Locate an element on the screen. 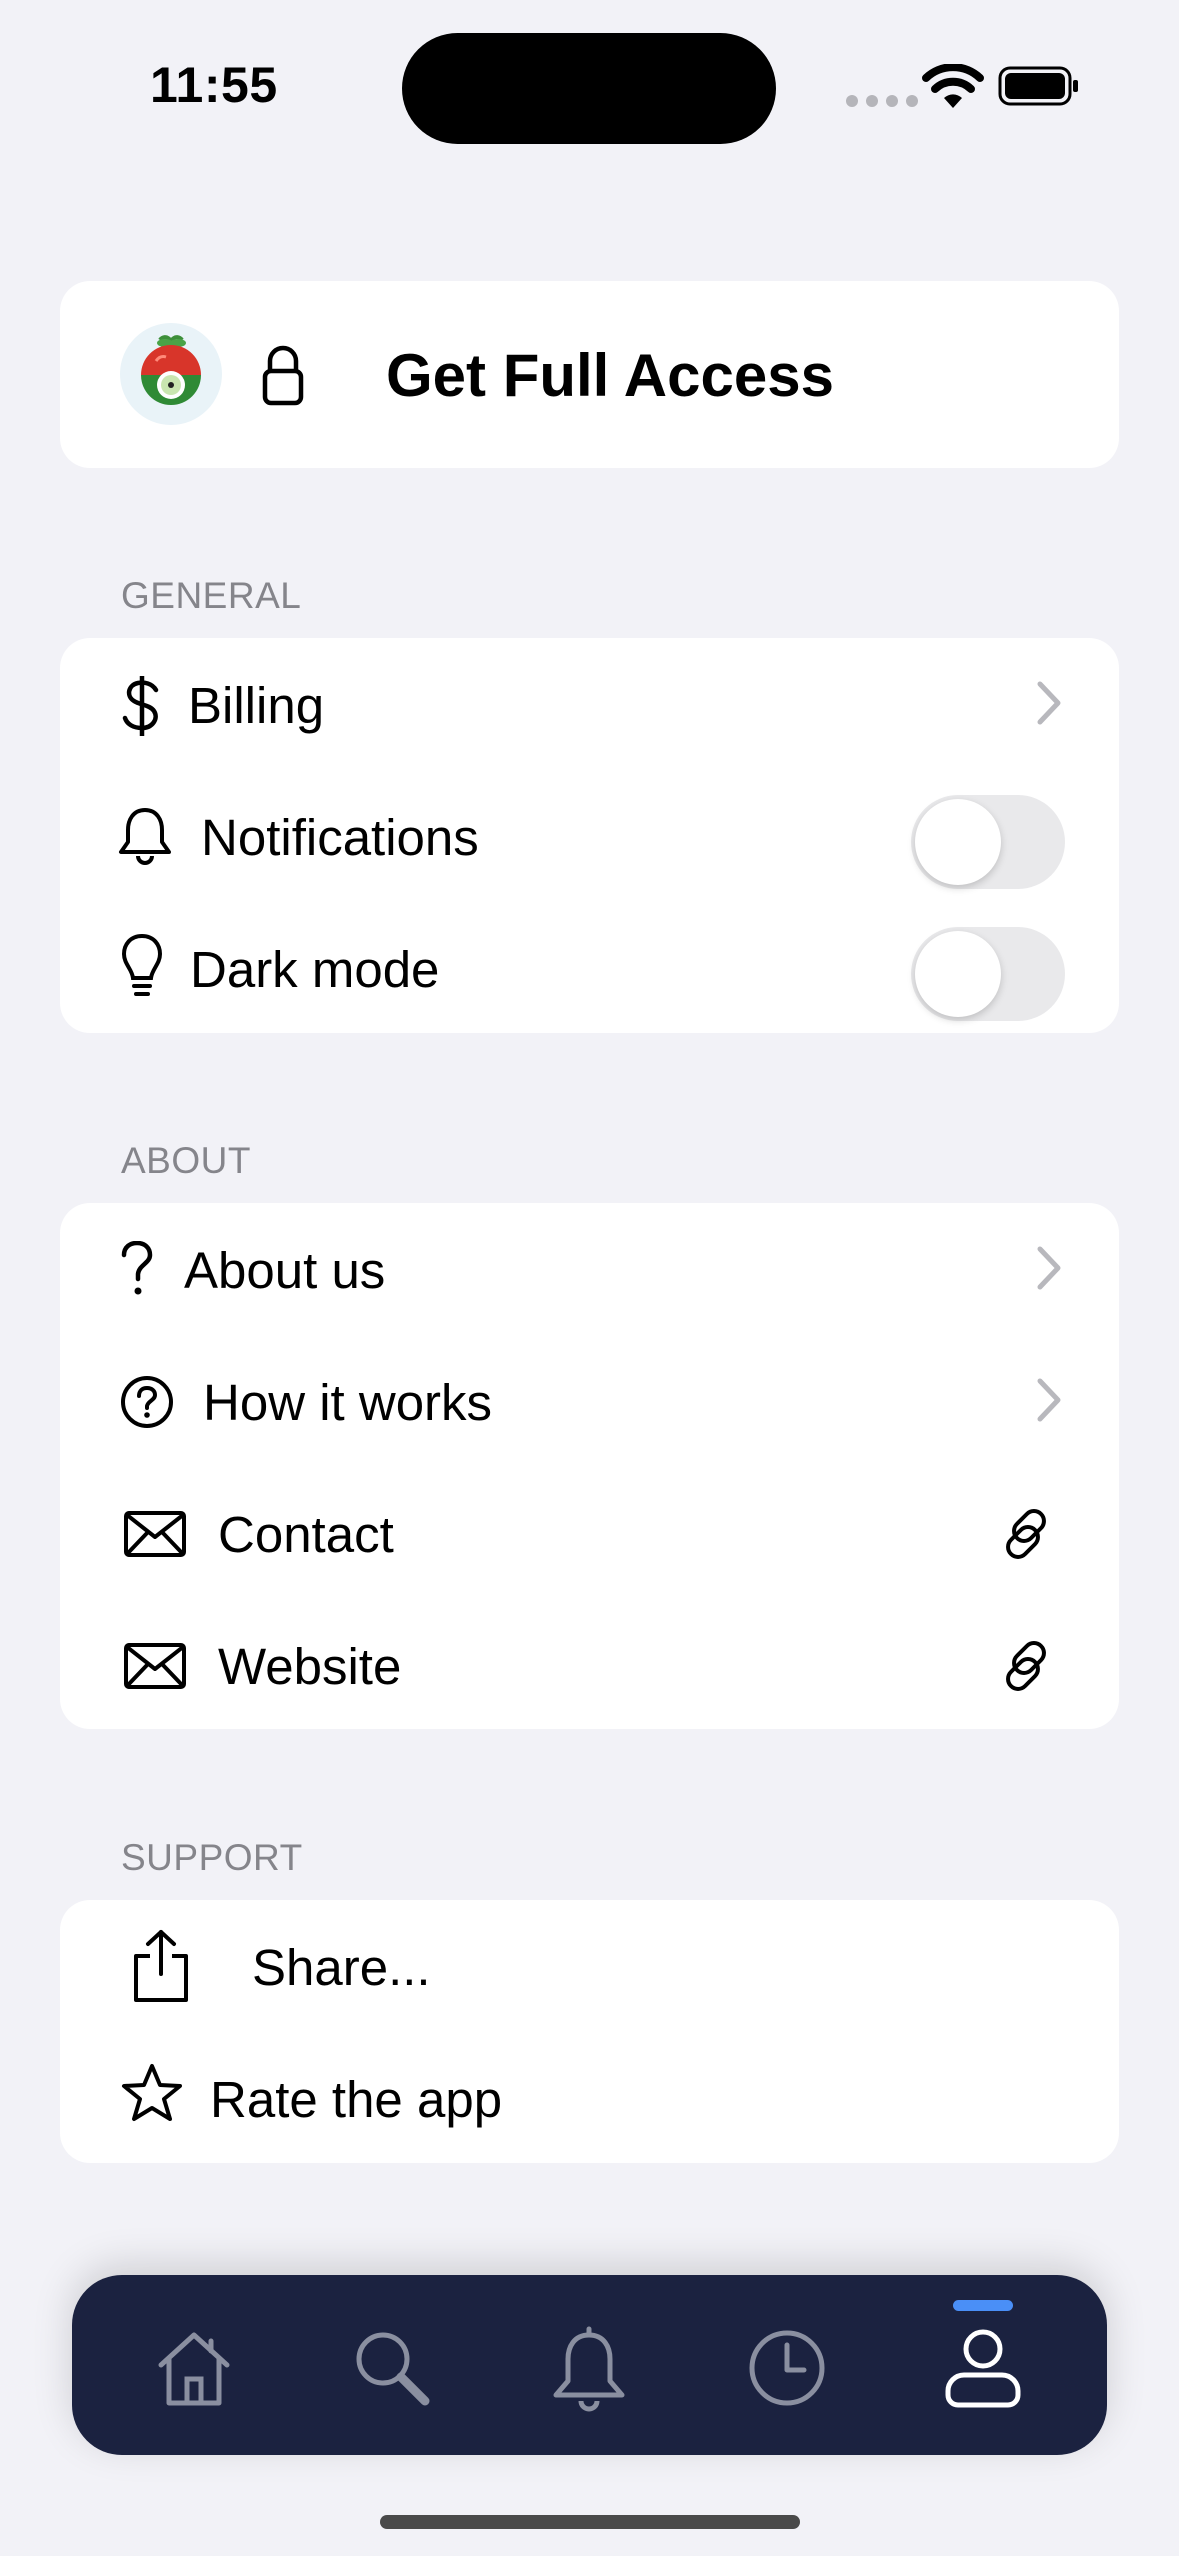  dark-mode-row: Dark mode is located at coordinates (589, 968).